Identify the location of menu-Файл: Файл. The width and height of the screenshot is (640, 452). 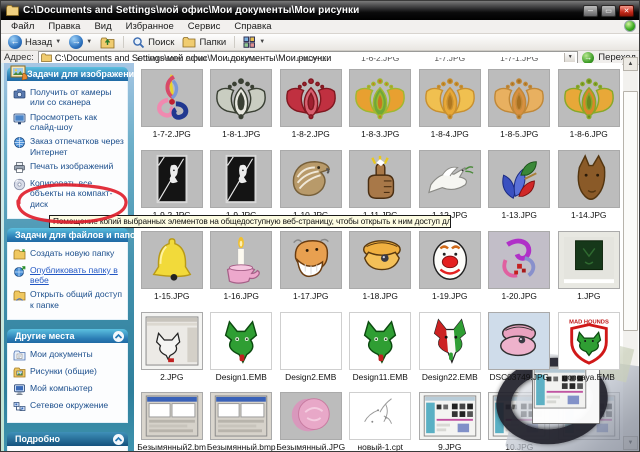
(22, 26).